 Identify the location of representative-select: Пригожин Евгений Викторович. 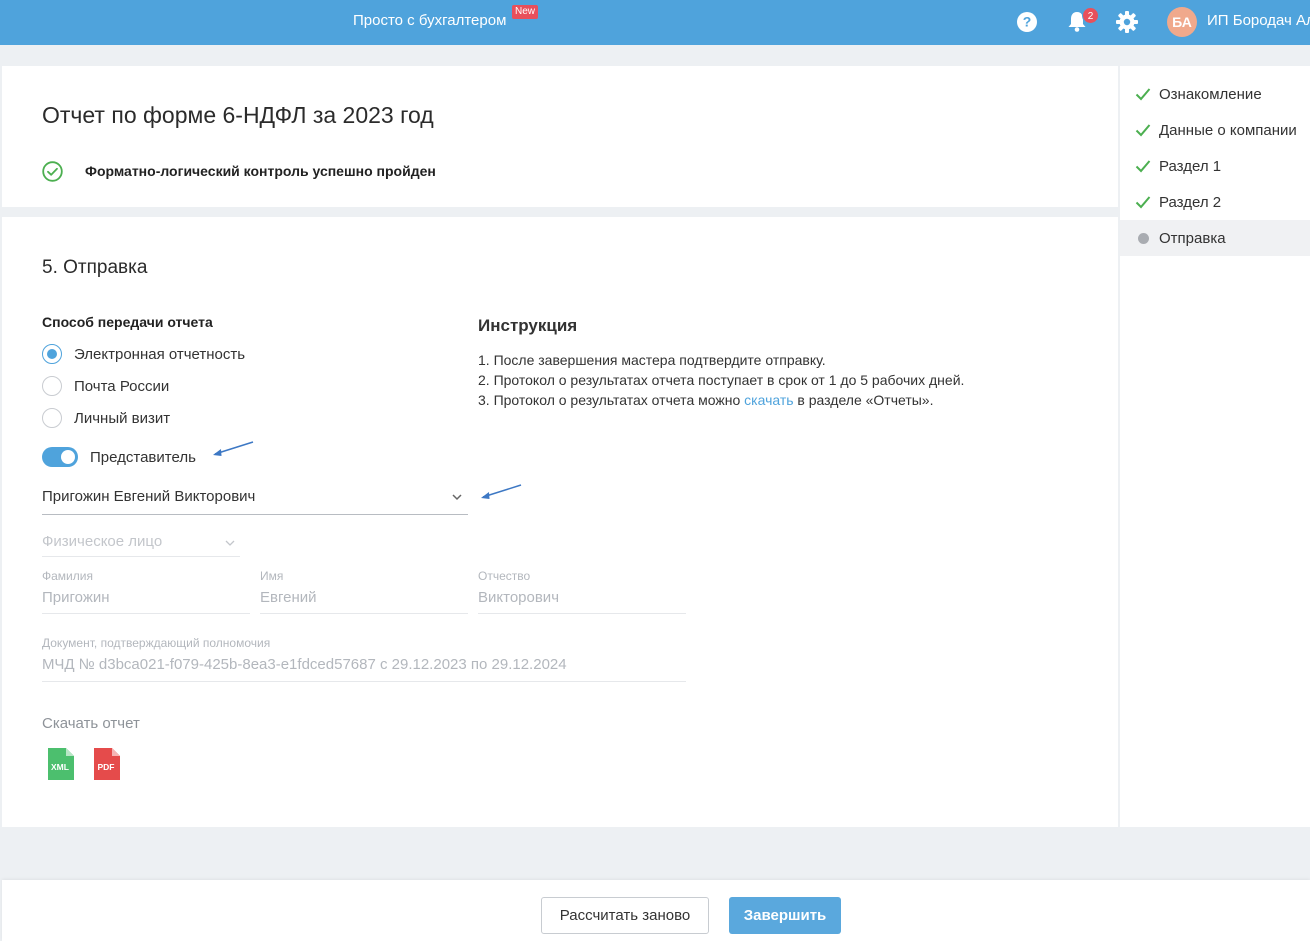
(255, 500).